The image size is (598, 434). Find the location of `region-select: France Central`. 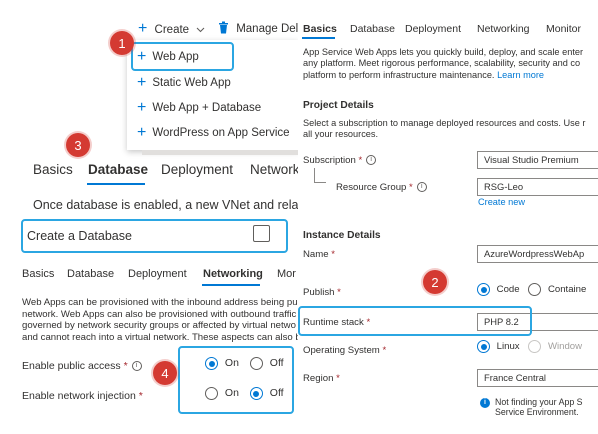

region-select: France Central is located at coordinates (537, 378).